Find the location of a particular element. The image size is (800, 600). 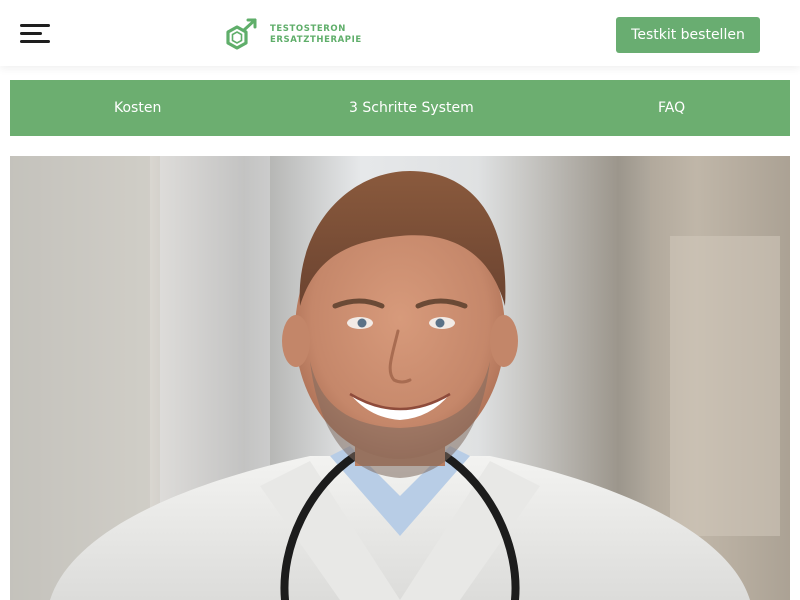

logo-wordmark: TESTOSTERON ERSATZTHERAPIE is located at coordinates (316, 35).